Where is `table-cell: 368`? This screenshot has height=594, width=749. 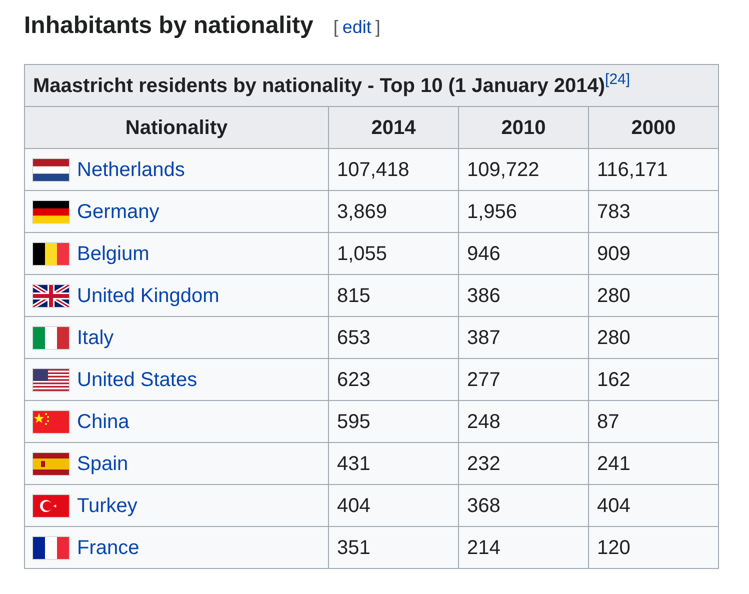 table-cell: 368 is located at coordinates (523, 505).